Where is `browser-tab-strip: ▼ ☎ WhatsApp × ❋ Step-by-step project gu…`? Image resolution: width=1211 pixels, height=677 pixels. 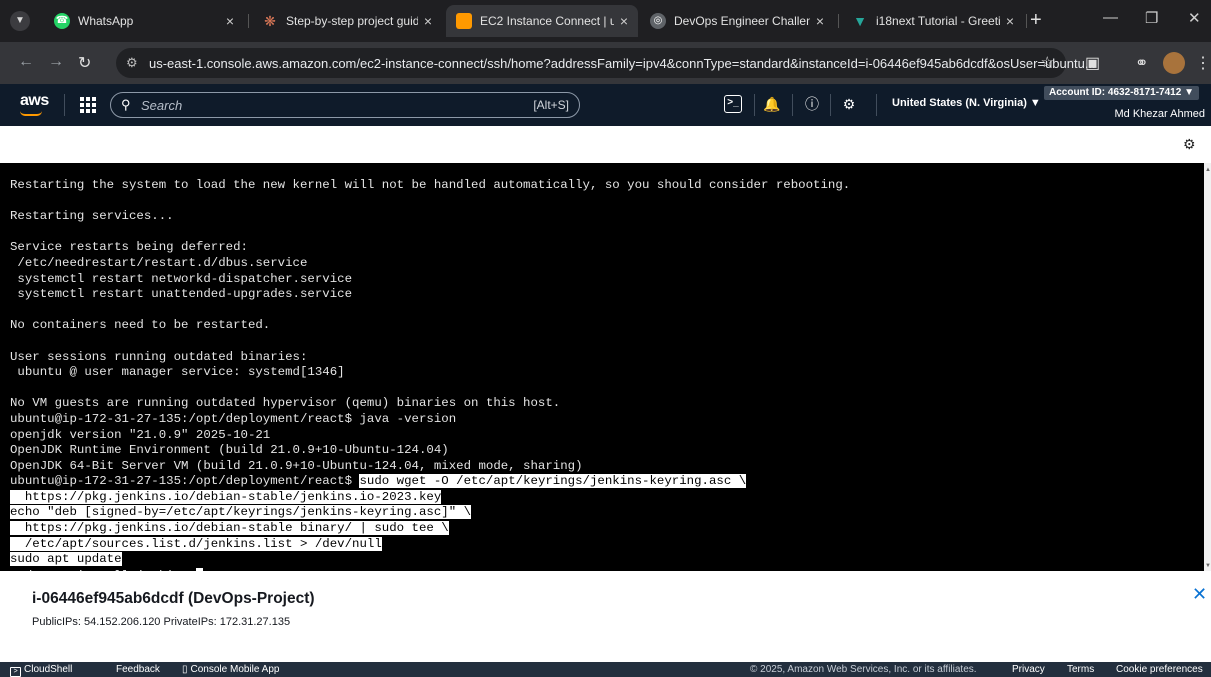 browser-tab-strip: ▼ ☎ WhatsApp × ❋ Step-by-step project gu… is located at coordinates (605, 21).